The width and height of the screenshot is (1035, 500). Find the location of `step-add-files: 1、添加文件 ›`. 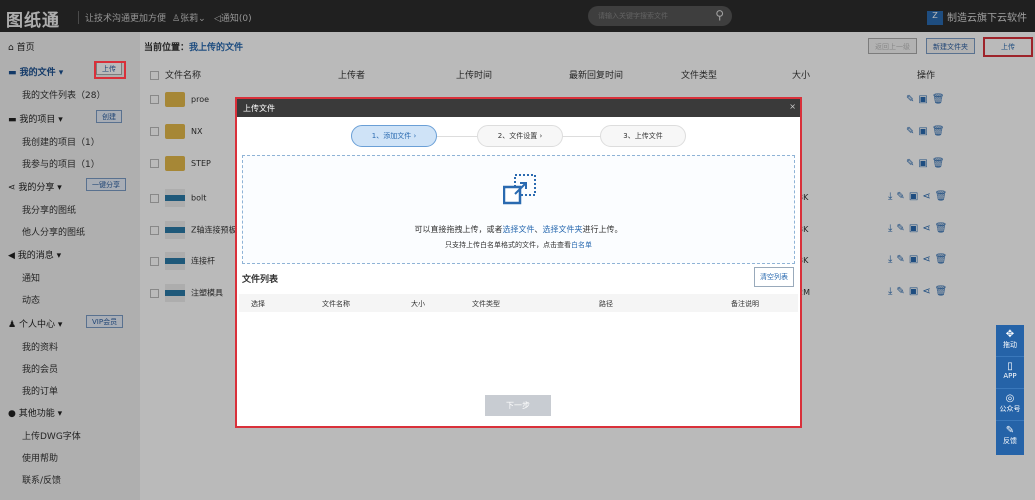

step-add-files: 1、添加文件 › is located at coordinates (394, 136).